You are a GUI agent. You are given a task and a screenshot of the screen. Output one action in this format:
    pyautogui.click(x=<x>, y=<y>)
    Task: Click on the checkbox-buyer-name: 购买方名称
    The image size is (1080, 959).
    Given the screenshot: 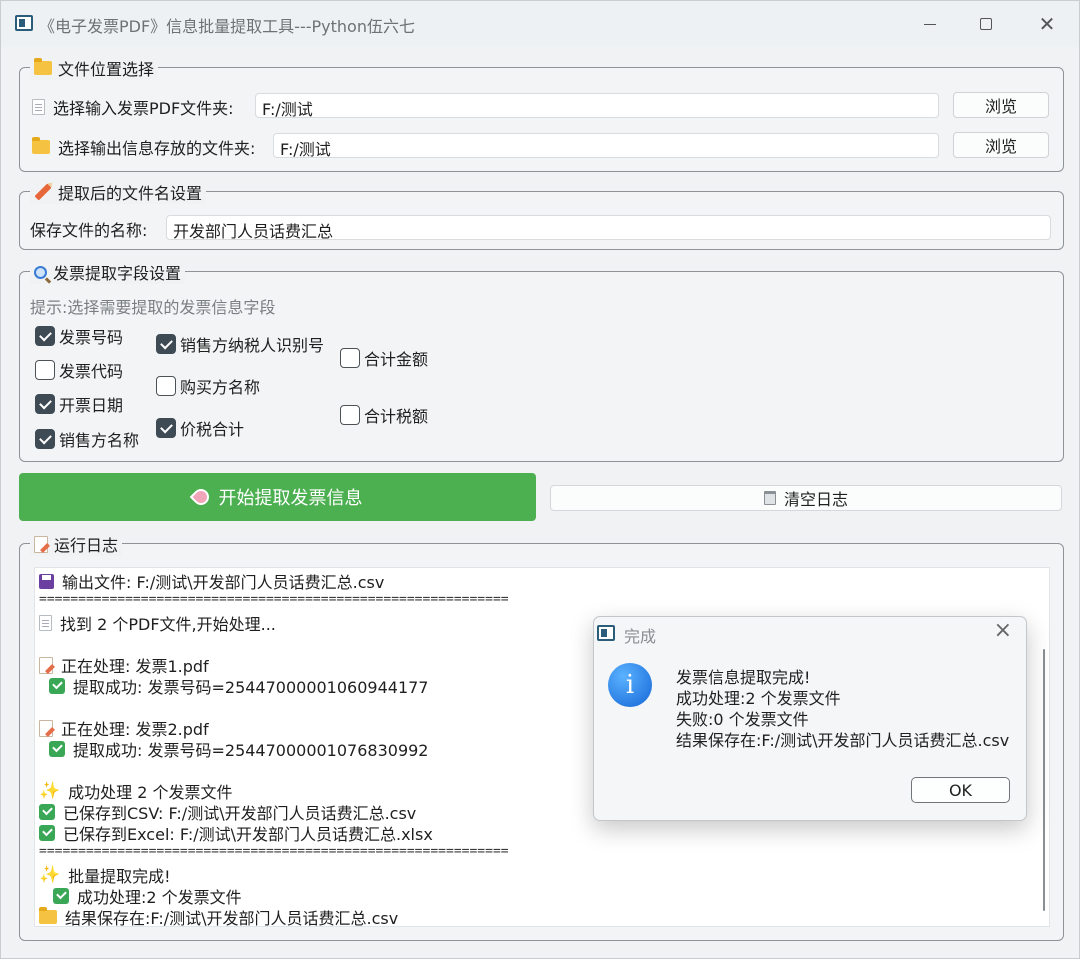 What is the action you would take?
    pyautogui.click(x=208, y=386)
    